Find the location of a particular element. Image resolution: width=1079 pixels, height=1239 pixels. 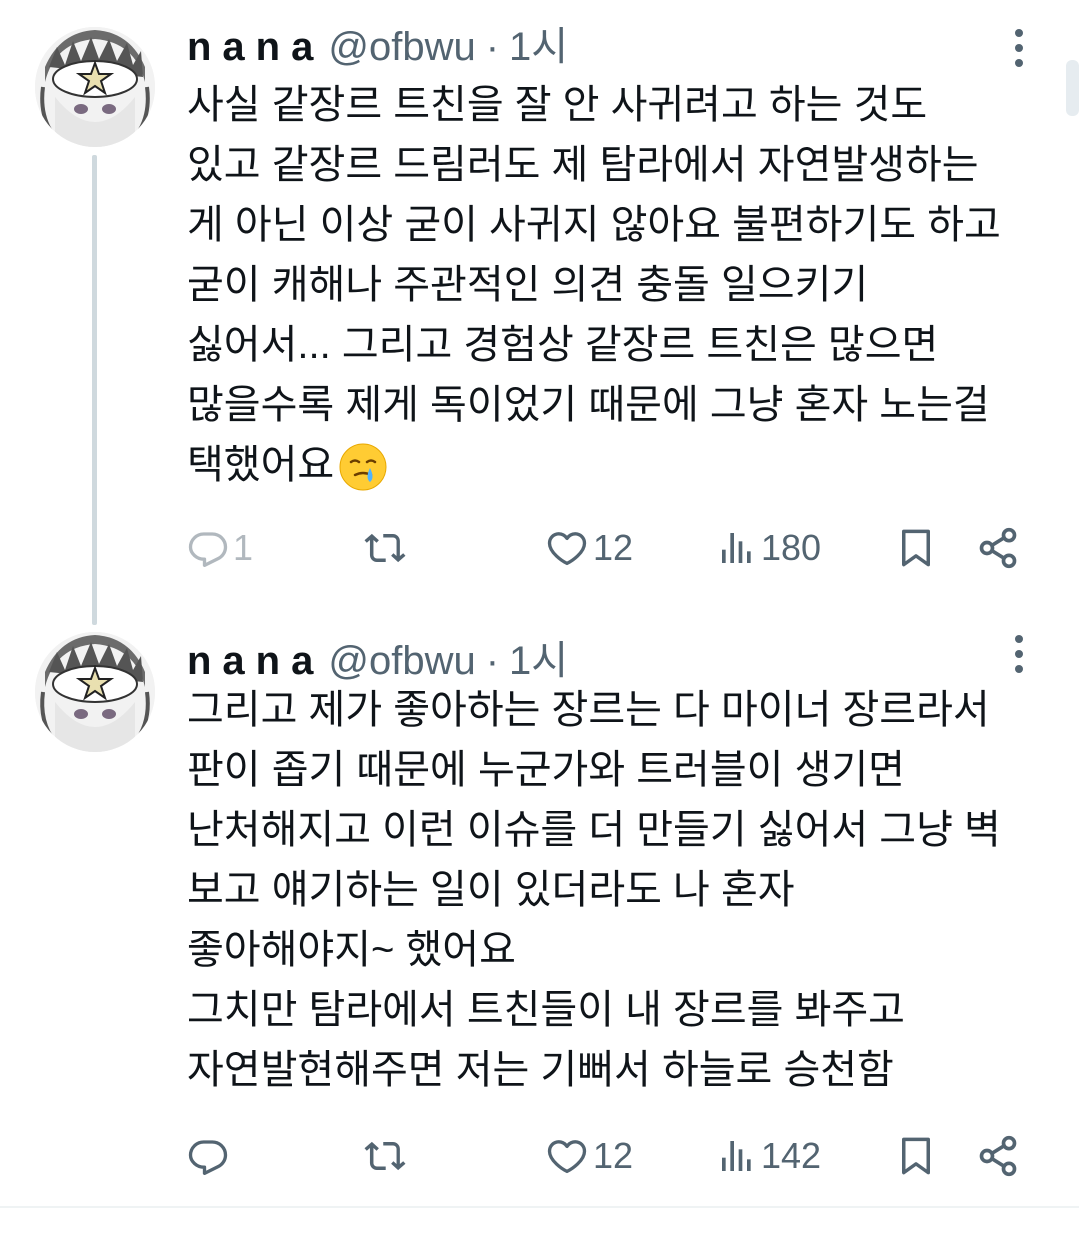

reply-button is located at coordinates (210, 1156).